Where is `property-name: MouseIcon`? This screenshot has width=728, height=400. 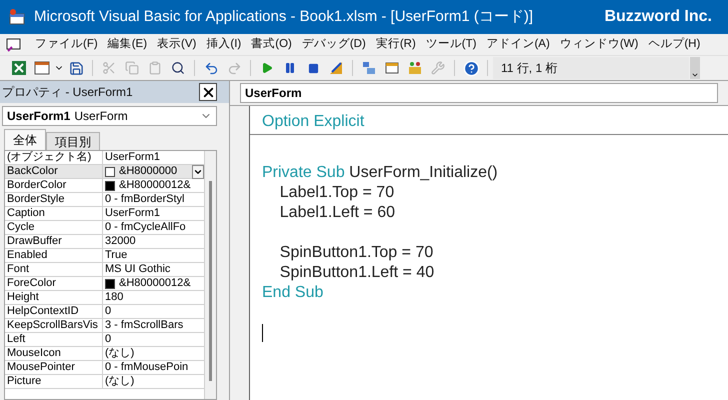 property-name: MouseIcon is located at coordinates (54, 353).